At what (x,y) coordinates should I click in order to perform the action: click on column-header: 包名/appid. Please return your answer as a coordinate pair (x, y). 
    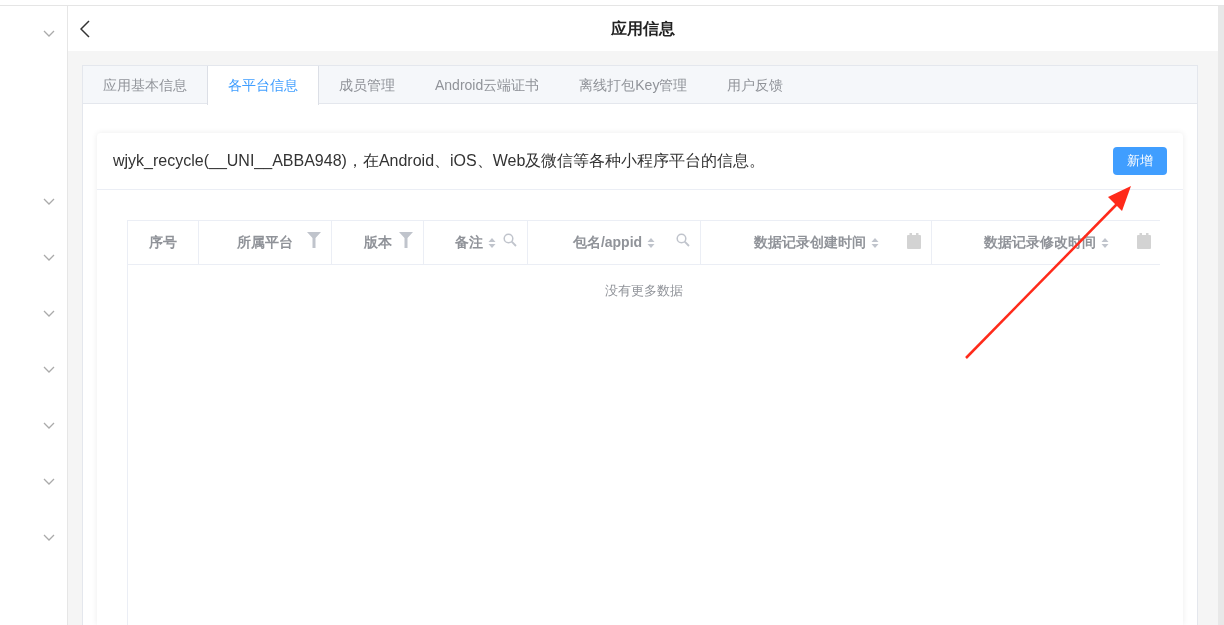
    Looking at the image, I should click on (607, 242).